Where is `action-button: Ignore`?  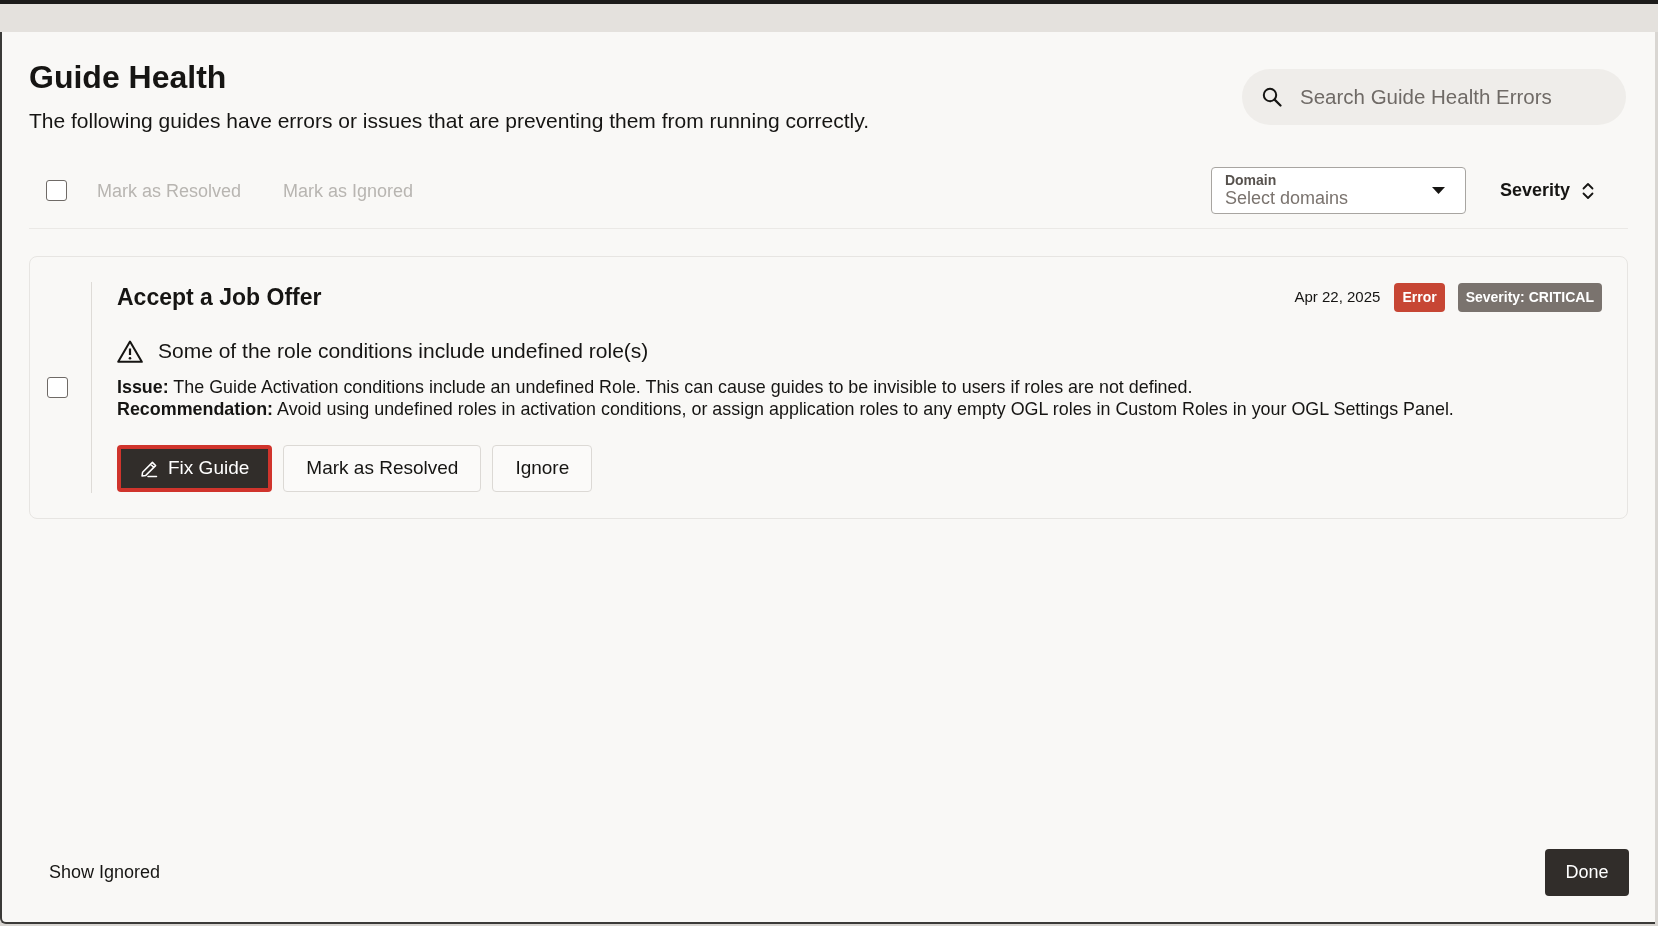 action-button: Ignore is located at coordinates (542, 468).